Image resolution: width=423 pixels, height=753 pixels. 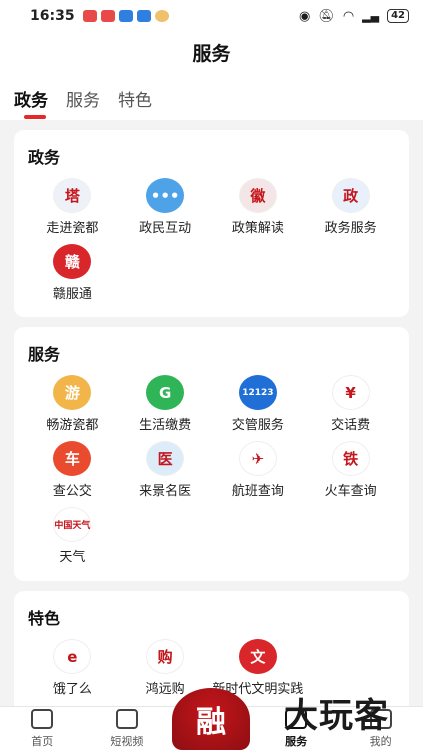 I want to click on wifi-icon: ◠, so click(x=348, y=16).